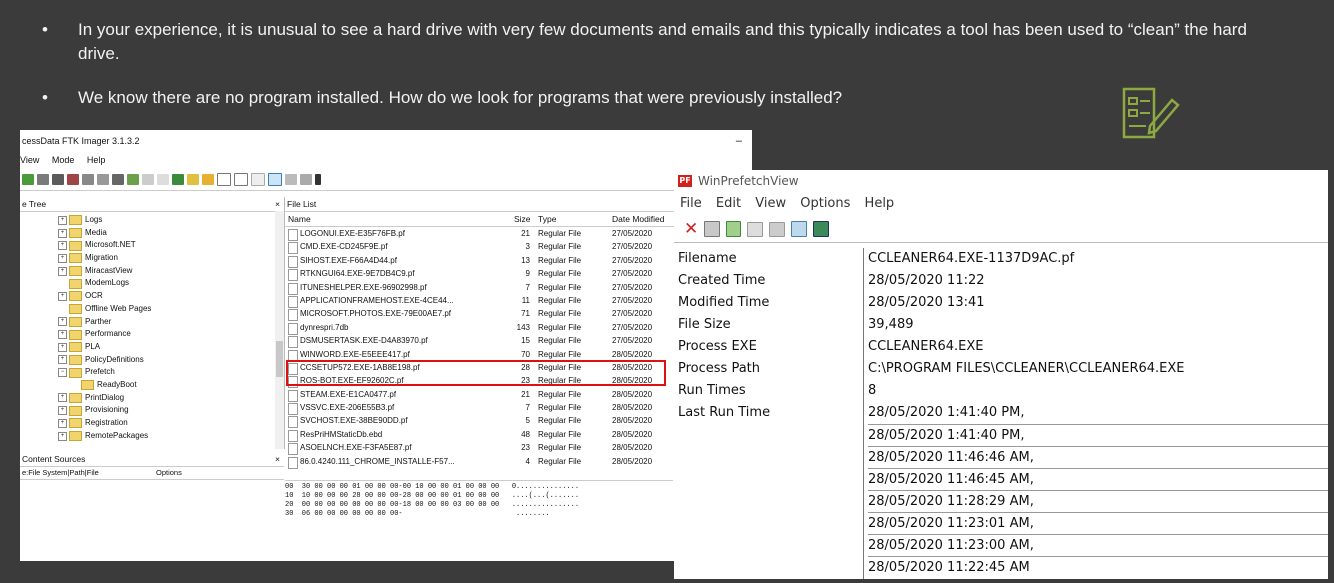 The height and width of the screenshot is (583, 1334). Describe the element at coordinates (946, 412) in the screenshot. I see `property-value: 28/05/2020 1:41:40 PM,` at that location.